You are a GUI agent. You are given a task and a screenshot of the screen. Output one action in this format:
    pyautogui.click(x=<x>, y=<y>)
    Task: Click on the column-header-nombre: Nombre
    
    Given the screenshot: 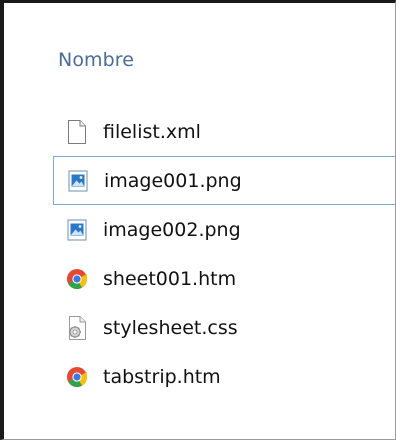 What is the action you would take?
    pyautogui.click(x=96, y=60)
    